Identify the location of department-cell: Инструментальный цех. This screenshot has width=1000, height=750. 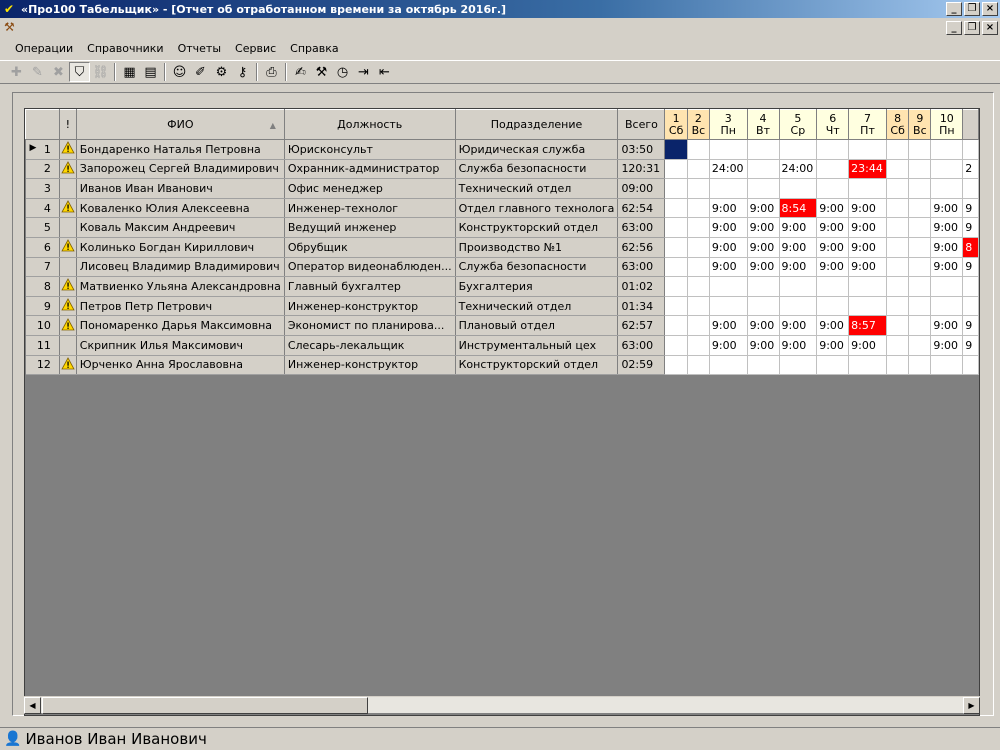
(537, 345).